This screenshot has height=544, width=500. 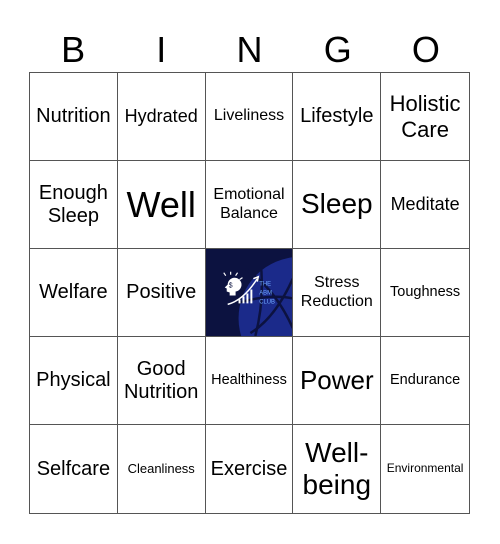 What do you see at coordinates (425, 381) in the screenshot?
I see `bingo-cell: Endurance` at bounding box center [425, 381].